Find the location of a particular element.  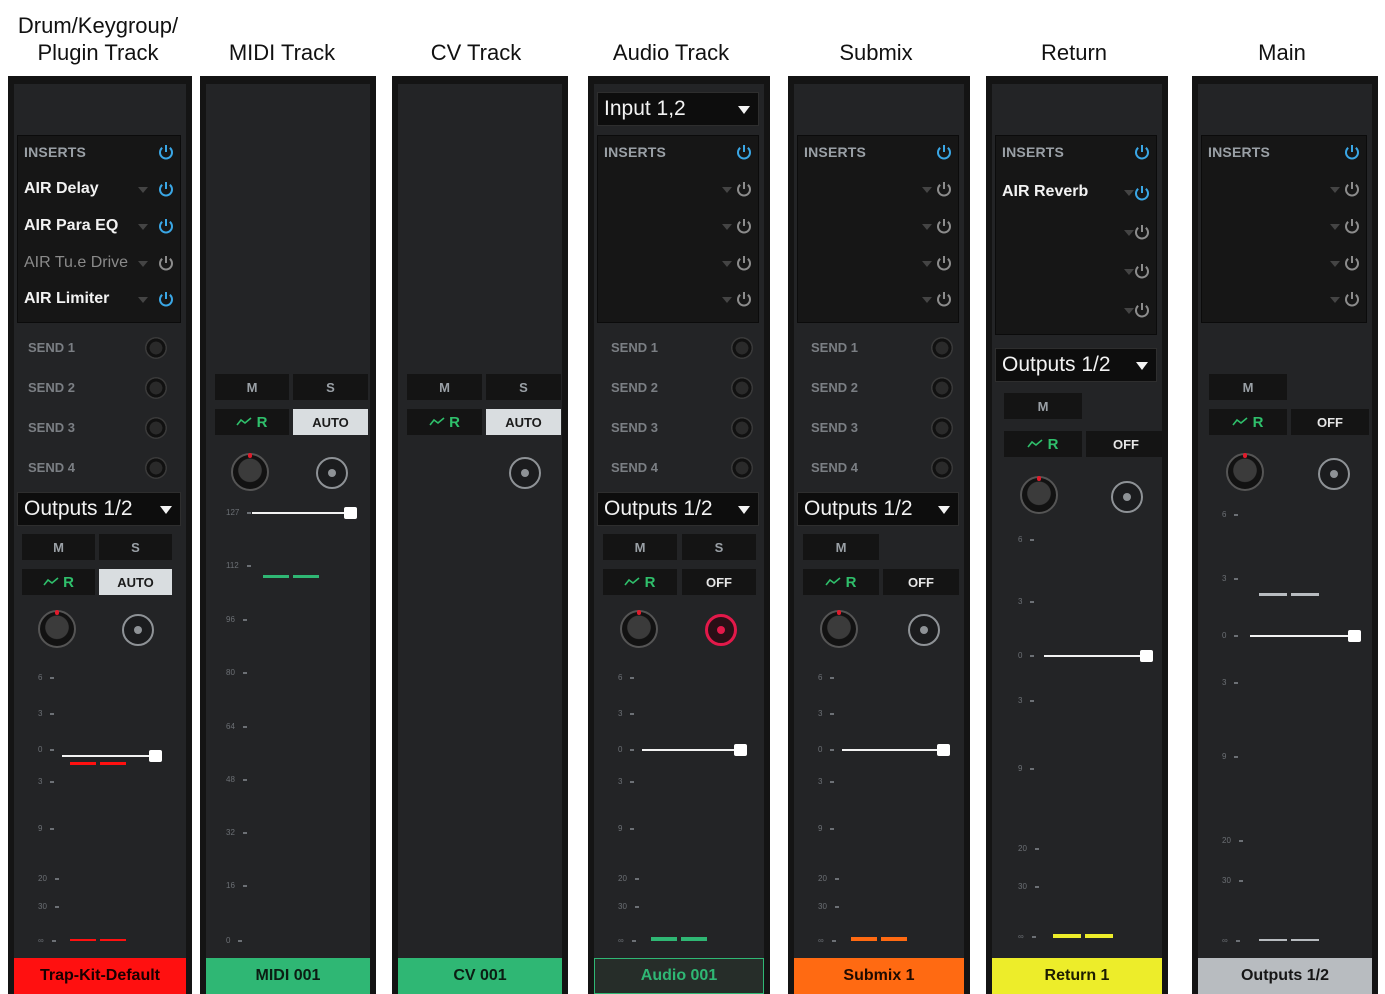

track-name-label: Audio 001 is located at coordinates (679, 976).